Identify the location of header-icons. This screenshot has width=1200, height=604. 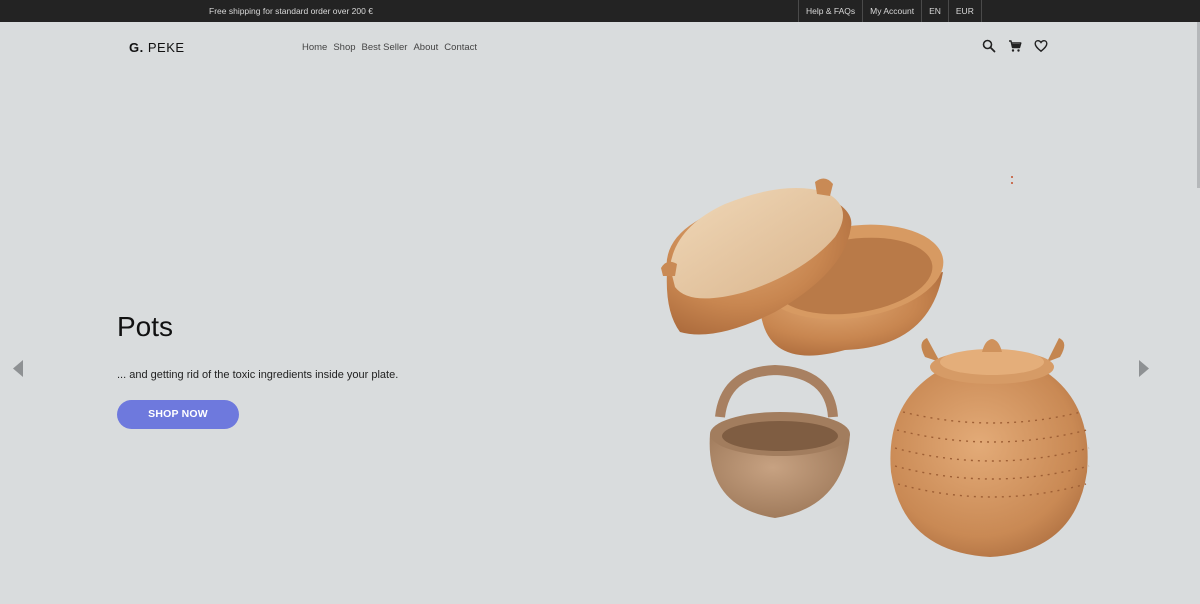
(1015, 46).